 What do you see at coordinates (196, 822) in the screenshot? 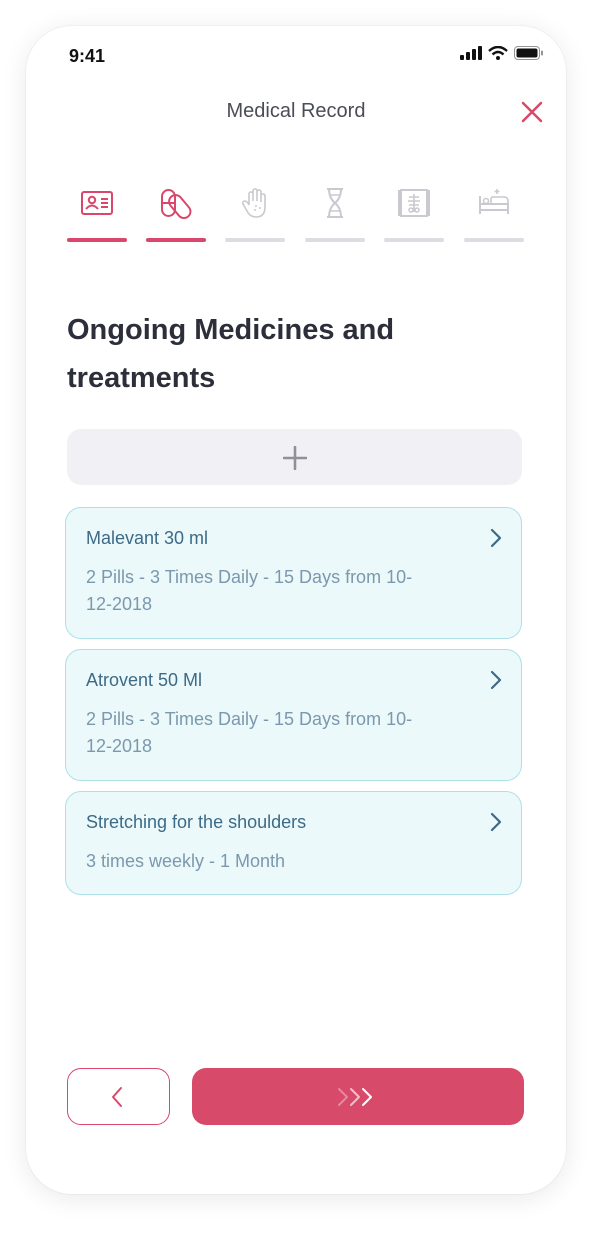
I see `treatment-name: Stretching for the shoulders` at bounding box center [196, 822].